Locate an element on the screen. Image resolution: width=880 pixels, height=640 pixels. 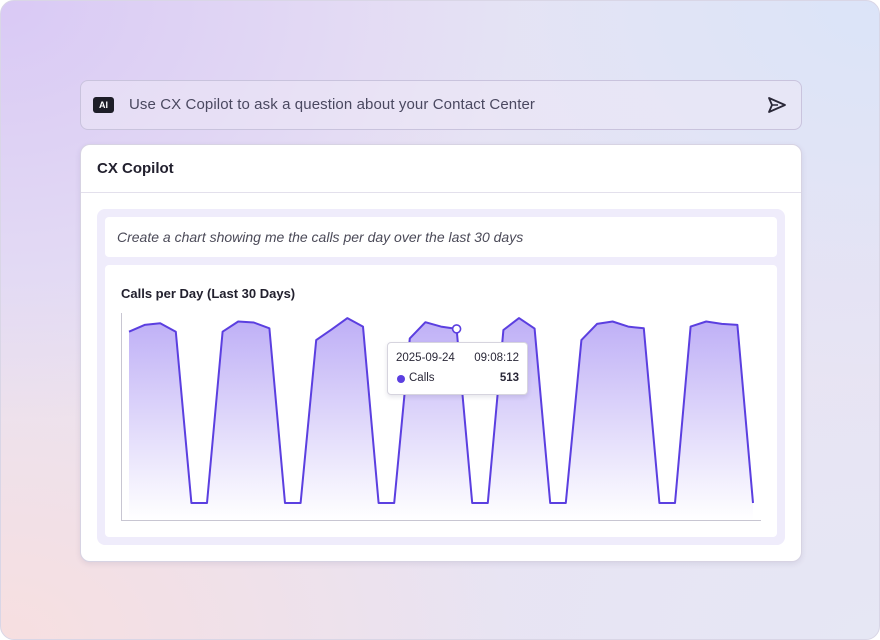
series-color-dot is located at coordinates (401, 379).